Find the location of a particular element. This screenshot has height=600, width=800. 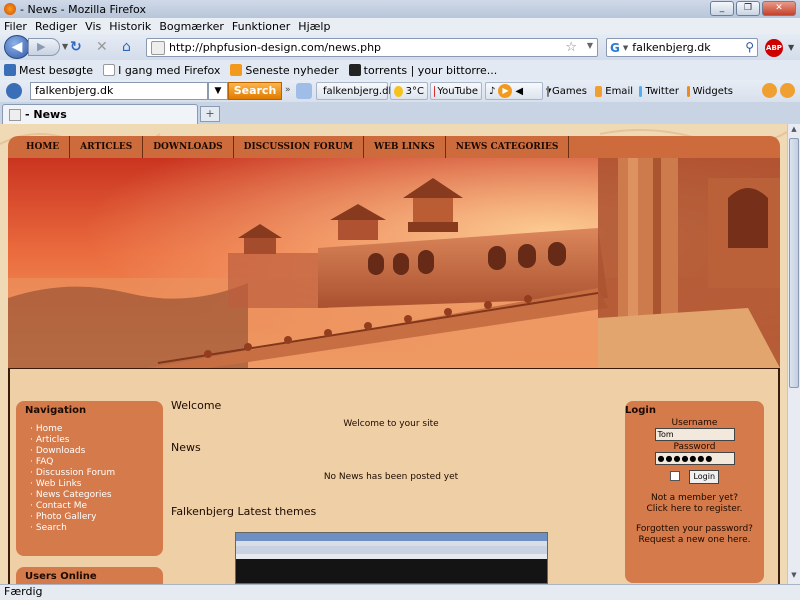

bookmark-getting-started: I gang med Firefox is located at coordinates (161, 70).